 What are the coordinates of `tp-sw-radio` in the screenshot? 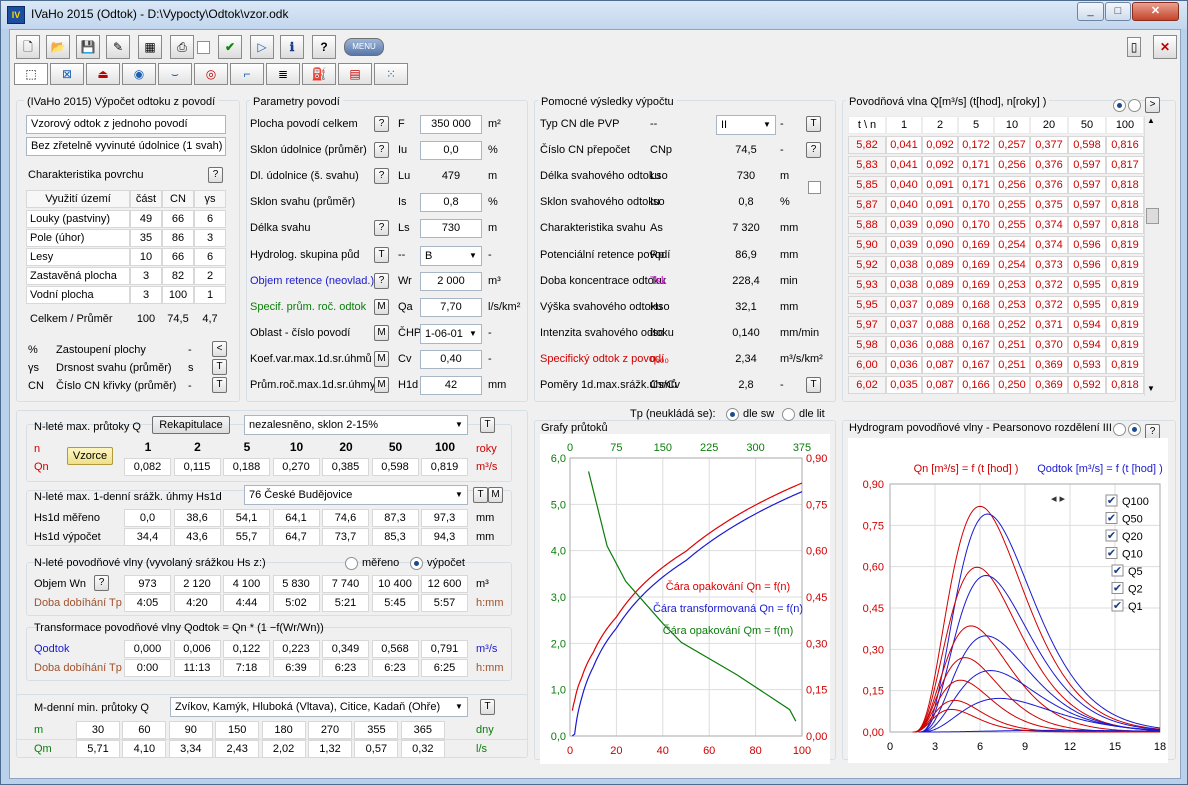 It's located at (732, 414).